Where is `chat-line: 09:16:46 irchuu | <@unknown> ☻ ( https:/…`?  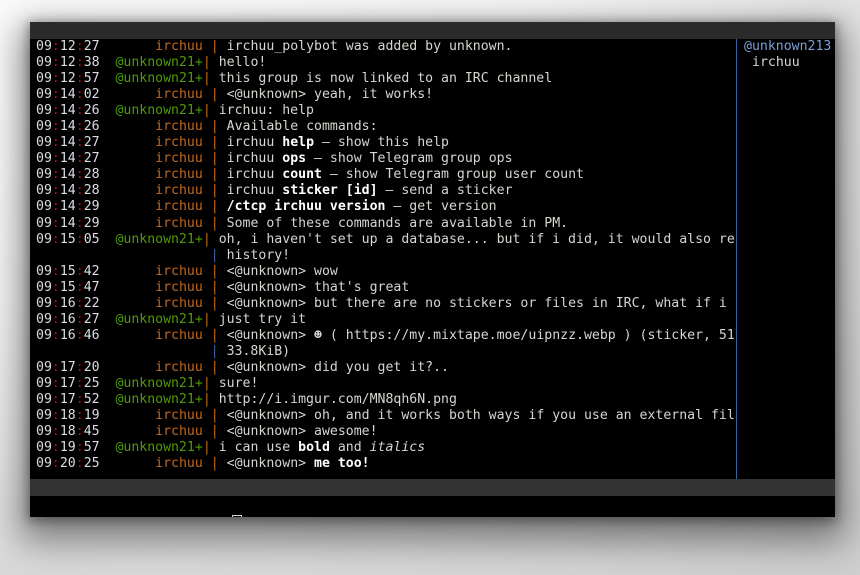 chat-line: 09:16:46 irchuu | <@unknown> ☻ ( https:/… is located at coordinates (382, 336).